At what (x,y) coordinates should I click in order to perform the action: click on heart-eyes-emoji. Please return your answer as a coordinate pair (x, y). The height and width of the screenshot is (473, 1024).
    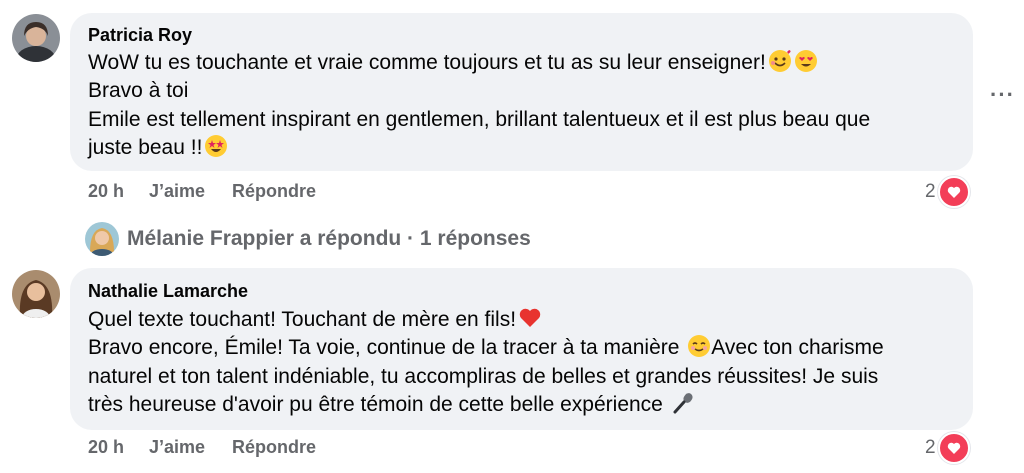
    Looking at the image, I should click on (806, 65).